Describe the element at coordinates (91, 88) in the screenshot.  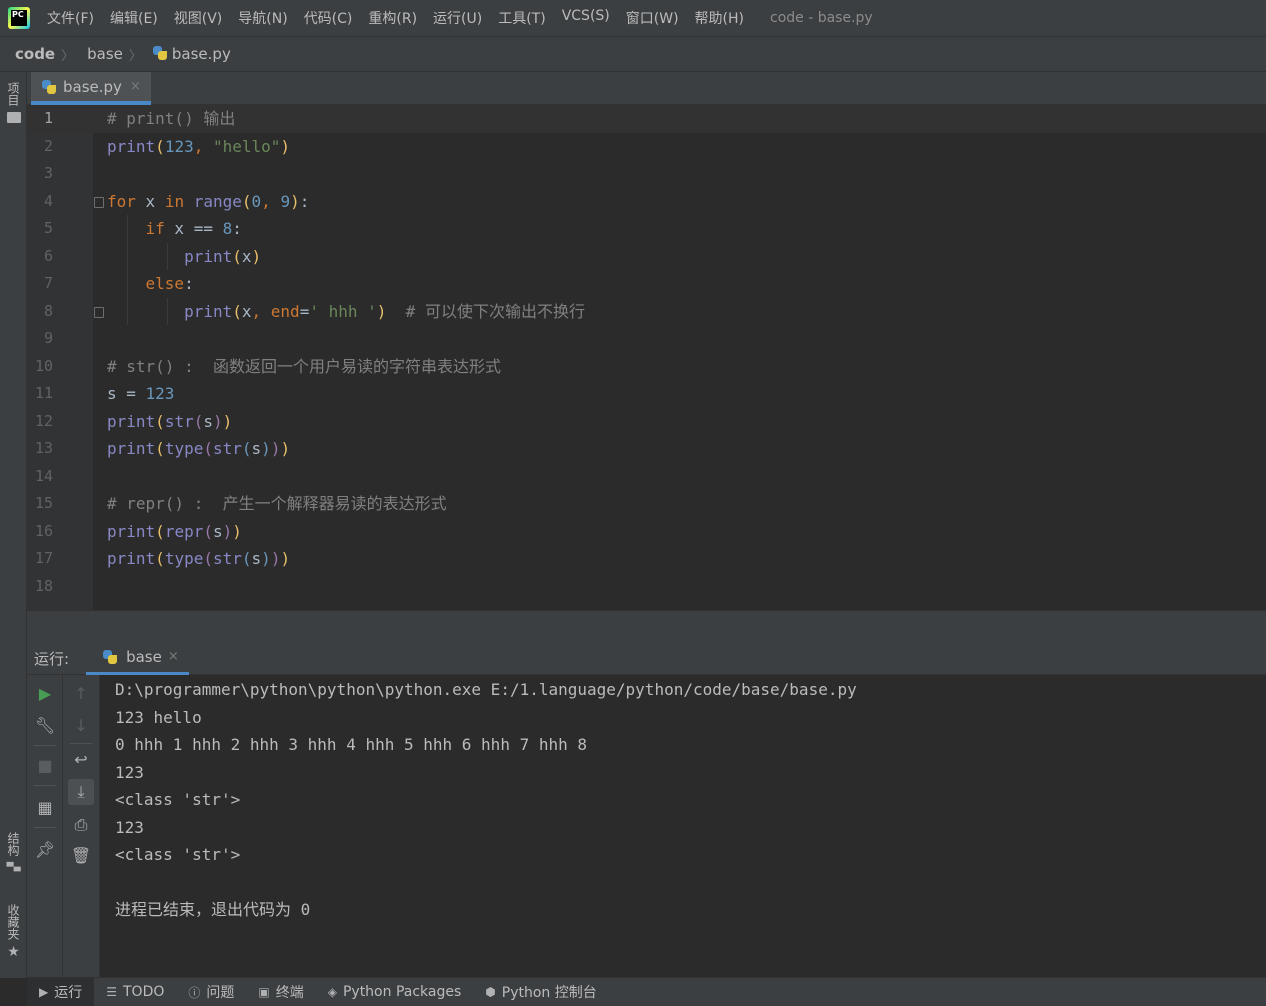
I see `tab-base-py: base.py ×` at that location.